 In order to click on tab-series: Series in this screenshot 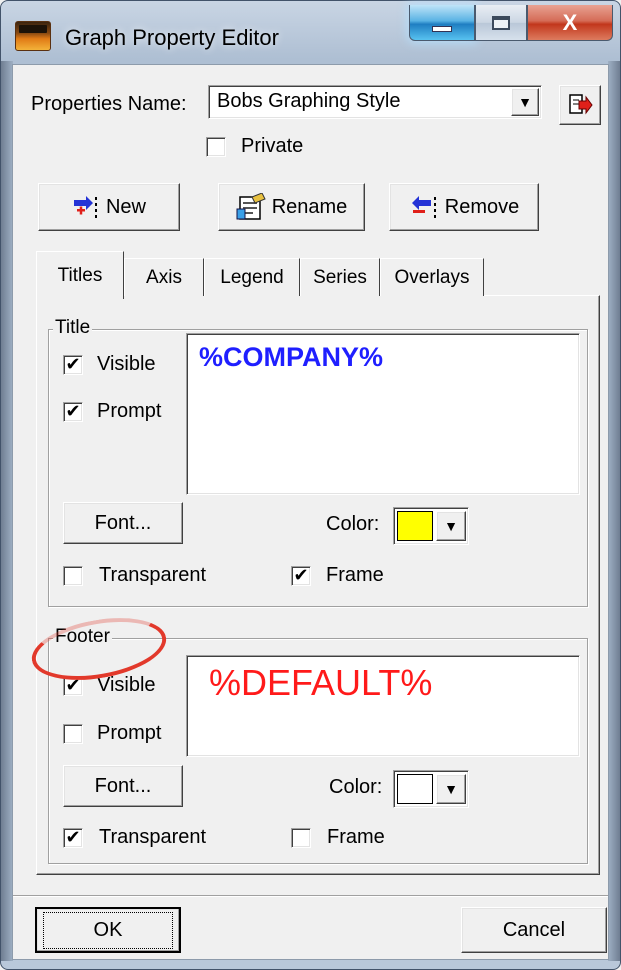, I will do `click(340, 277)`.